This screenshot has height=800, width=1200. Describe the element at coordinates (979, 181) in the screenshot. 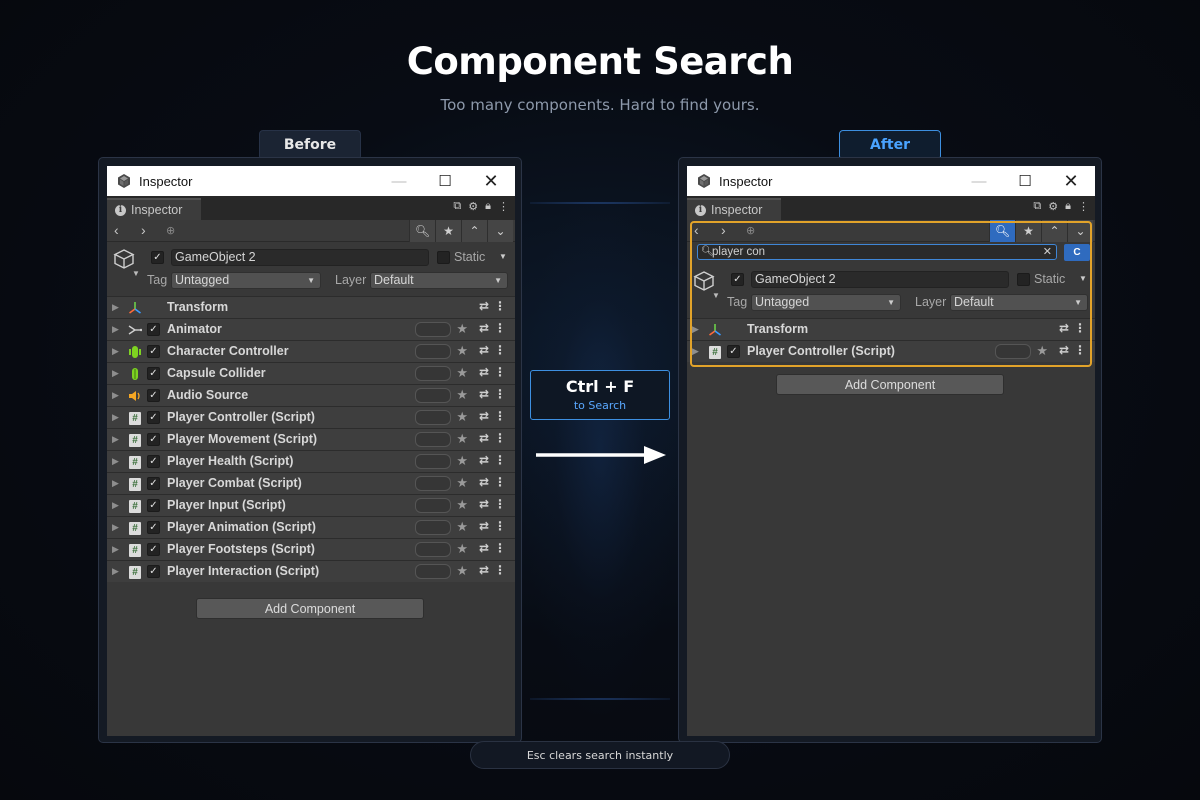

I see `minimize-button: —` at that location.